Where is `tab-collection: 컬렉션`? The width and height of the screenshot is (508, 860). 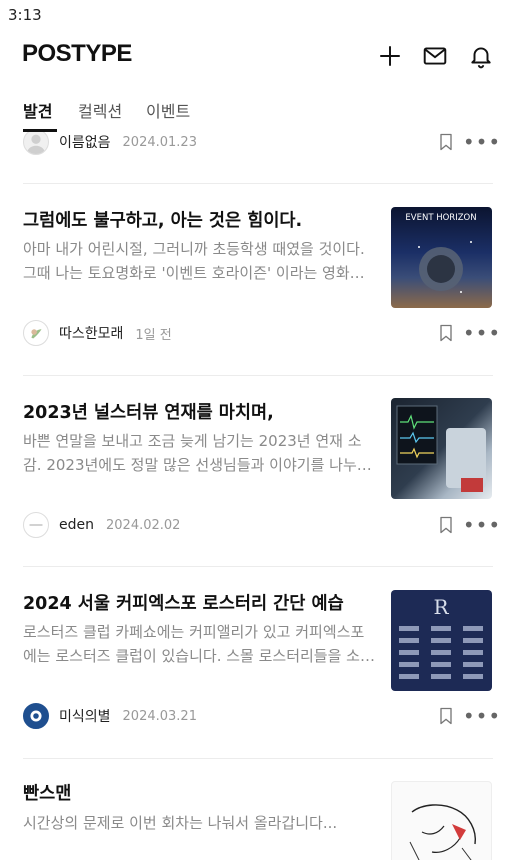 tab-collection: 컬렉션 is located at coordinates (100, 113).